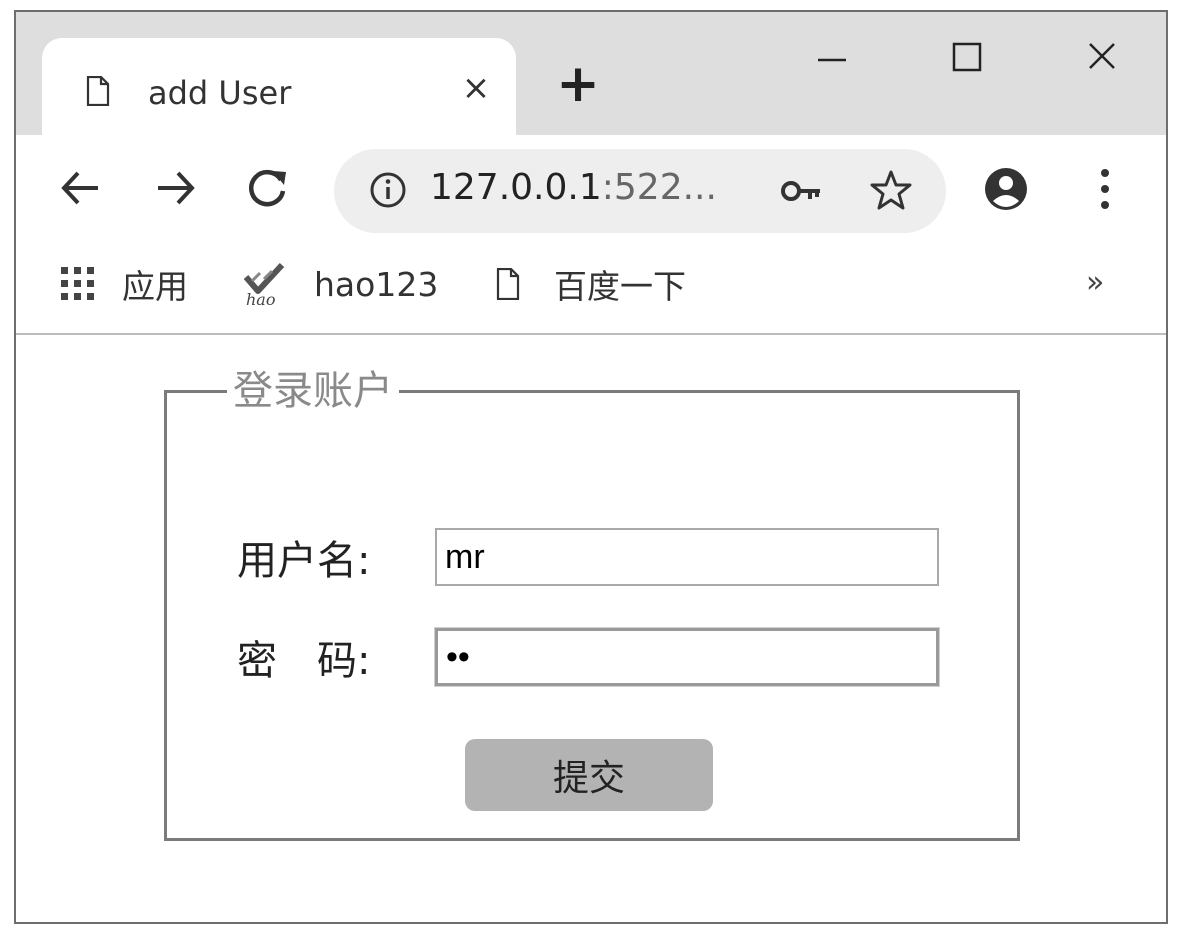 This screenshot has width=1182, height=943. Describe the element at coordinates (267, 188) in the screenshot. I see `reload-icon` at that location.